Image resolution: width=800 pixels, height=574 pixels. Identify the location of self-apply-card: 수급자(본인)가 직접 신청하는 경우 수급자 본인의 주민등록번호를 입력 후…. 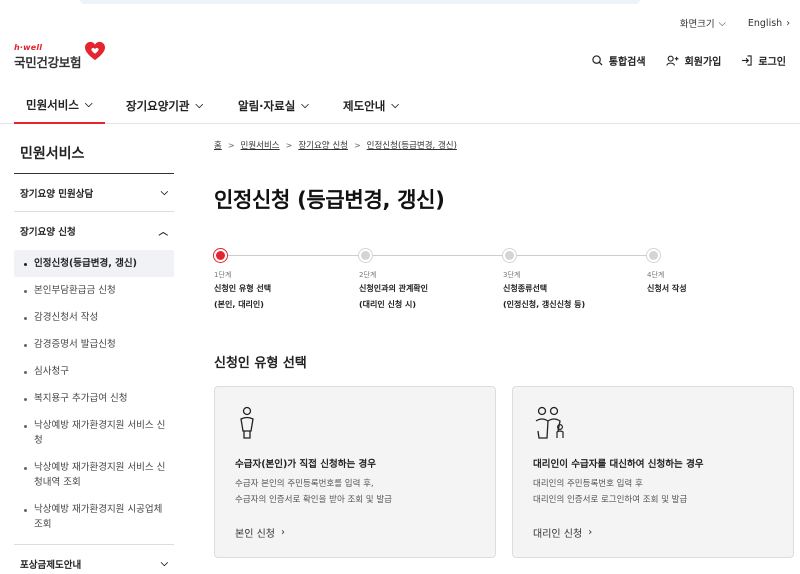
(355, 472).